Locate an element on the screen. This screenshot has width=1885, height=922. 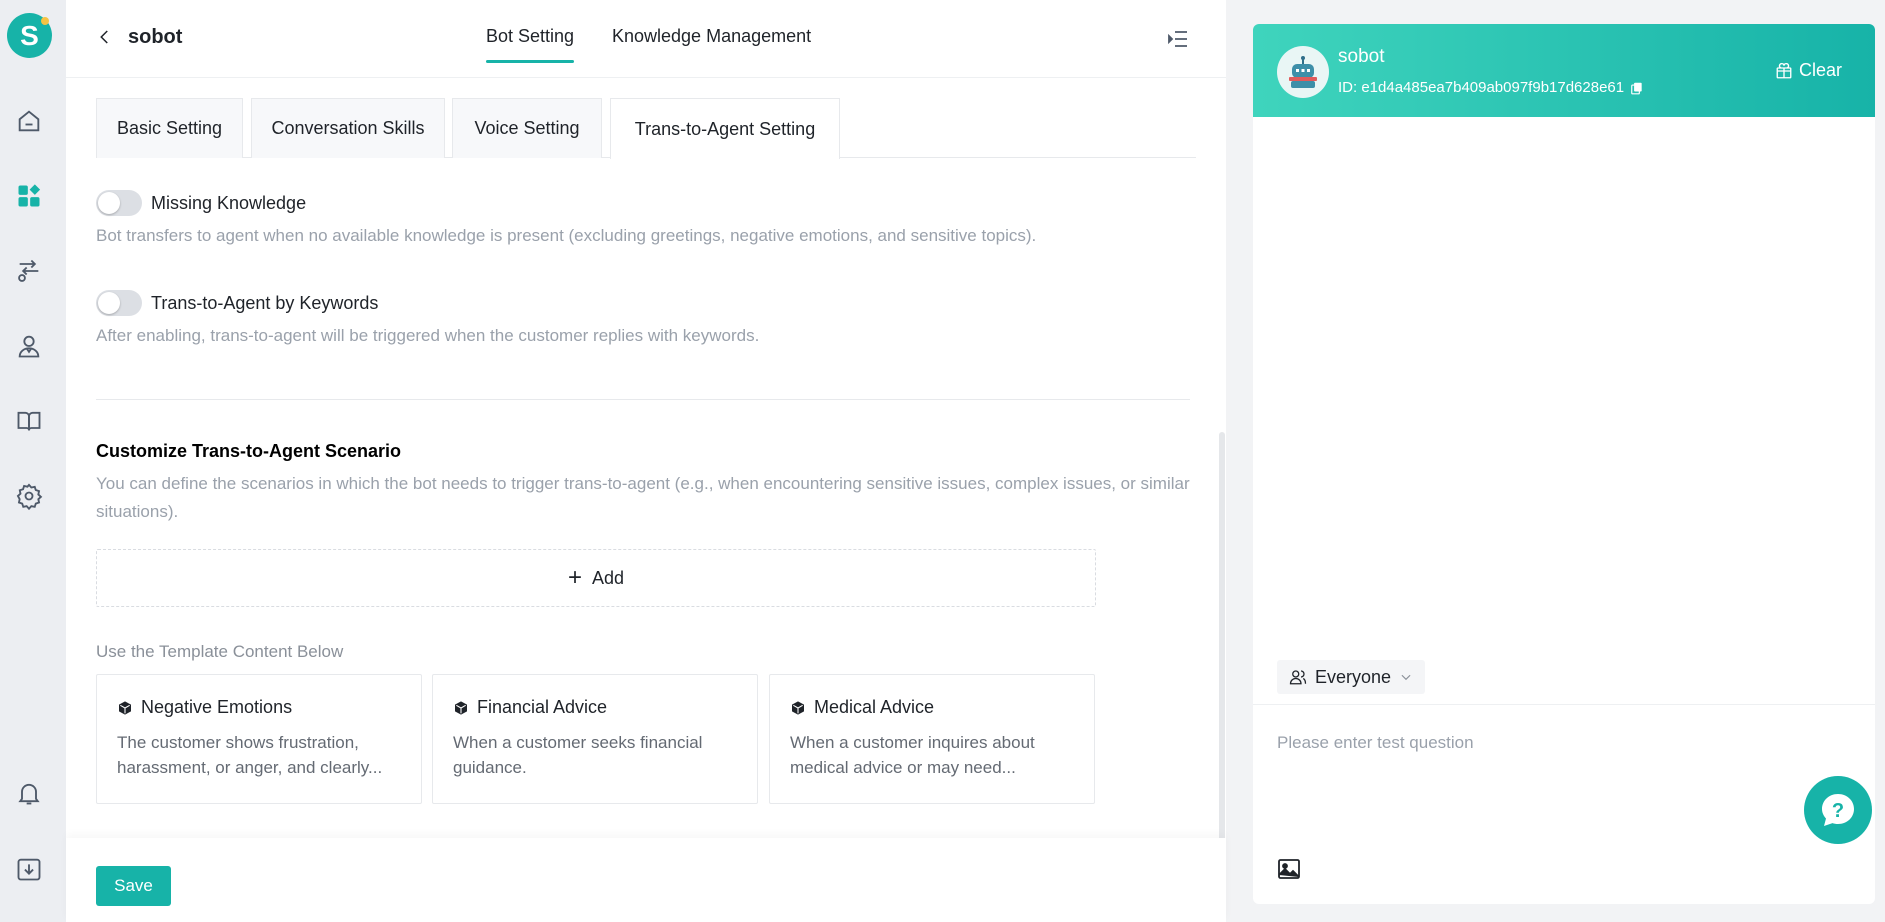
sidebar-item-notifications is located at coordinates (29, 793).